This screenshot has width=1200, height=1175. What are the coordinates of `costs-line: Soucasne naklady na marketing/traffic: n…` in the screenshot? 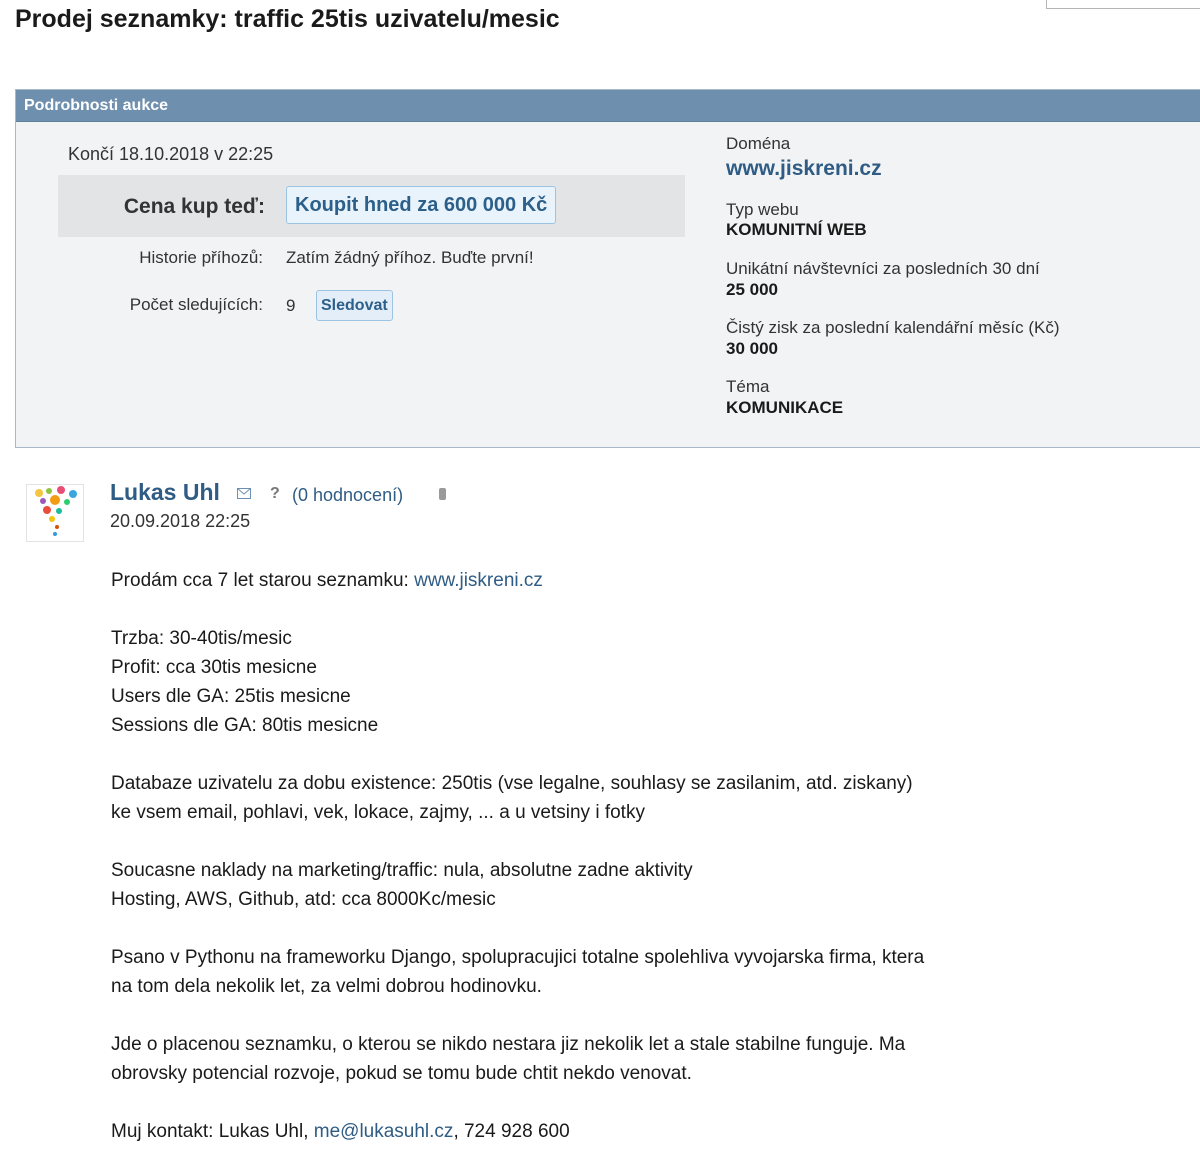 It's located at (402, 870).